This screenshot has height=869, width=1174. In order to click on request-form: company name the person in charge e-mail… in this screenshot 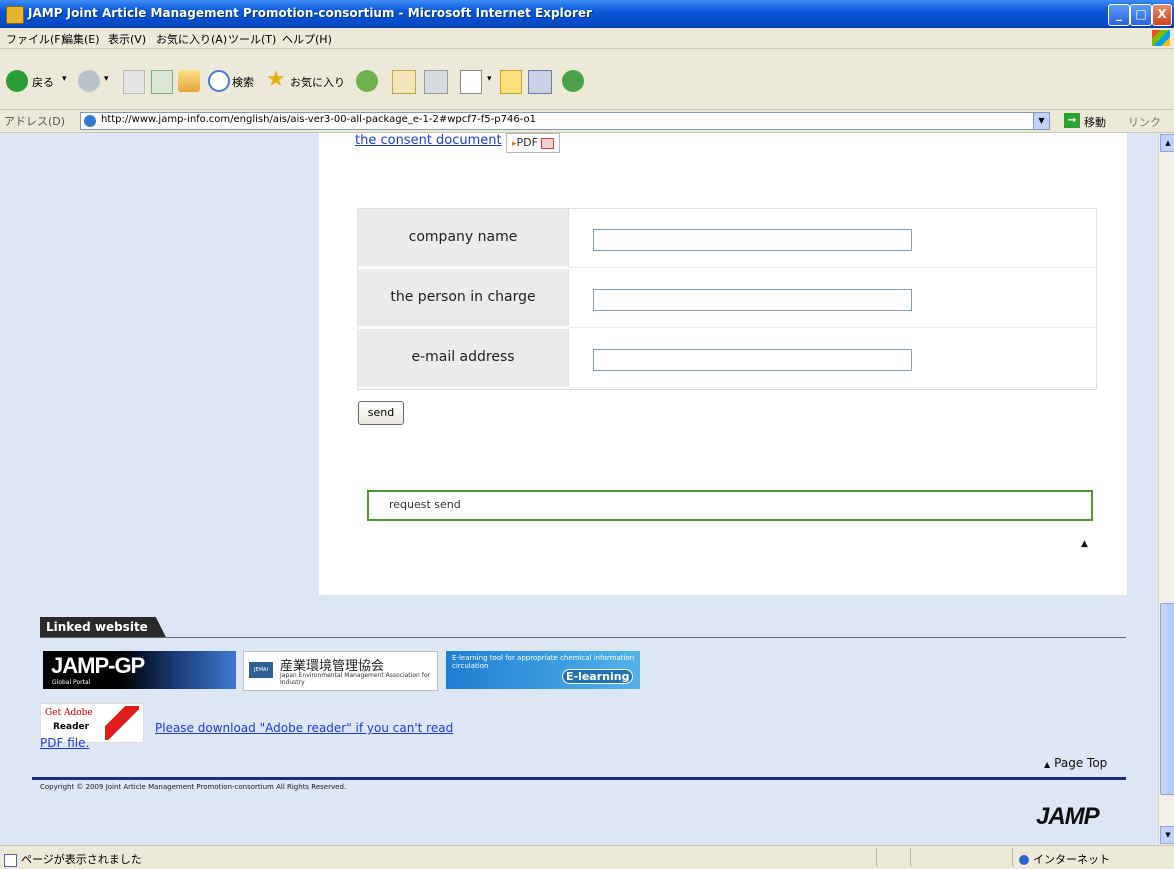, I will do `click(727, 299)`.